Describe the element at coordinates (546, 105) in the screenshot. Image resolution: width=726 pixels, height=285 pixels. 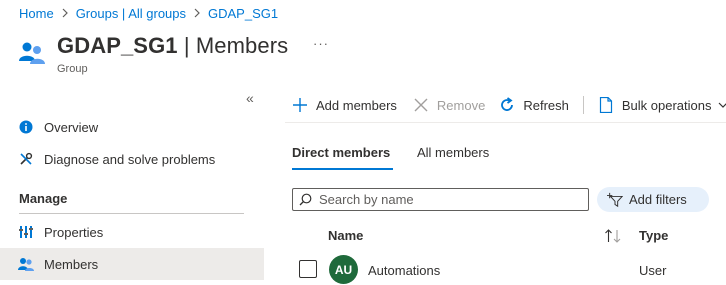
I see `refresh-label: Refresh` at that location.